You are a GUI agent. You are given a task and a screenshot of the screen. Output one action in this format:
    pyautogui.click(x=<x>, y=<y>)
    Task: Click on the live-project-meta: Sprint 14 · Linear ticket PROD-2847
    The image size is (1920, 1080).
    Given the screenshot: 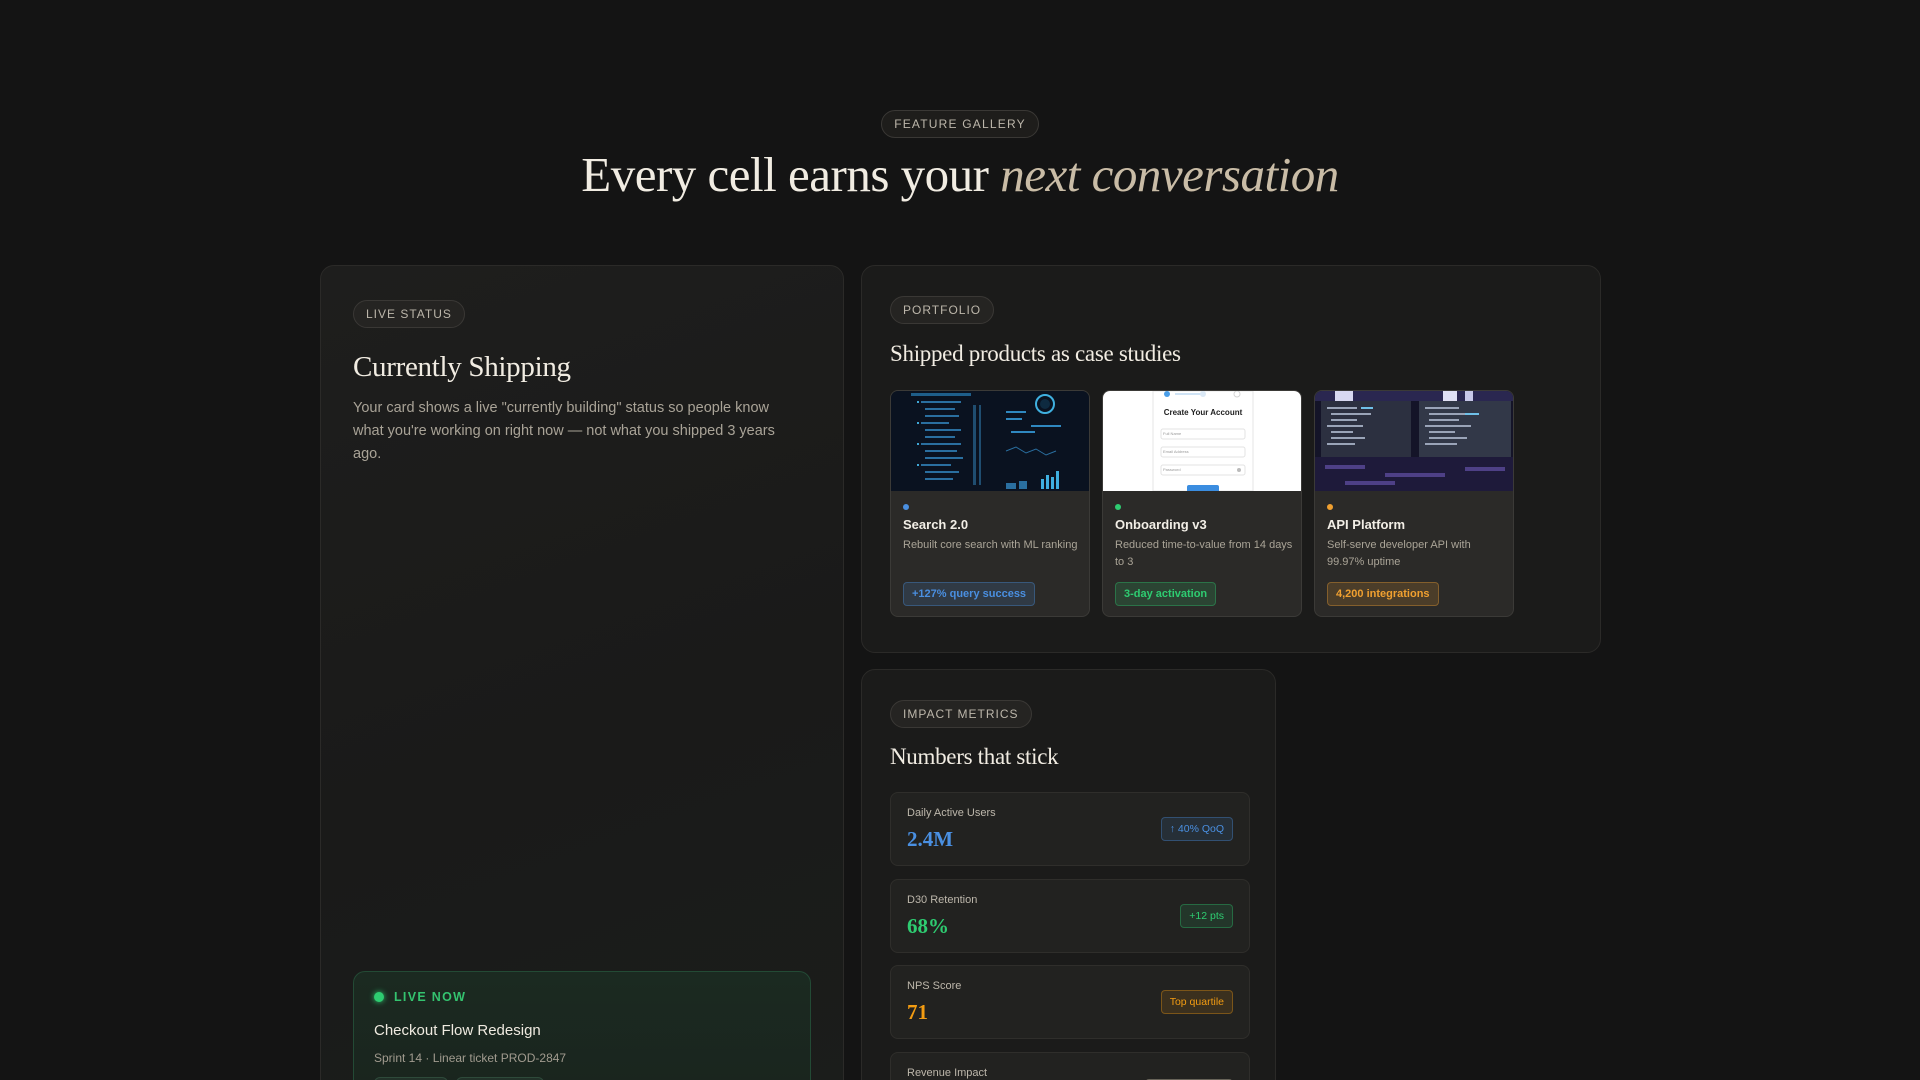 What is the action you would take?
    pyautogui.click(x=470, y=1058)
    